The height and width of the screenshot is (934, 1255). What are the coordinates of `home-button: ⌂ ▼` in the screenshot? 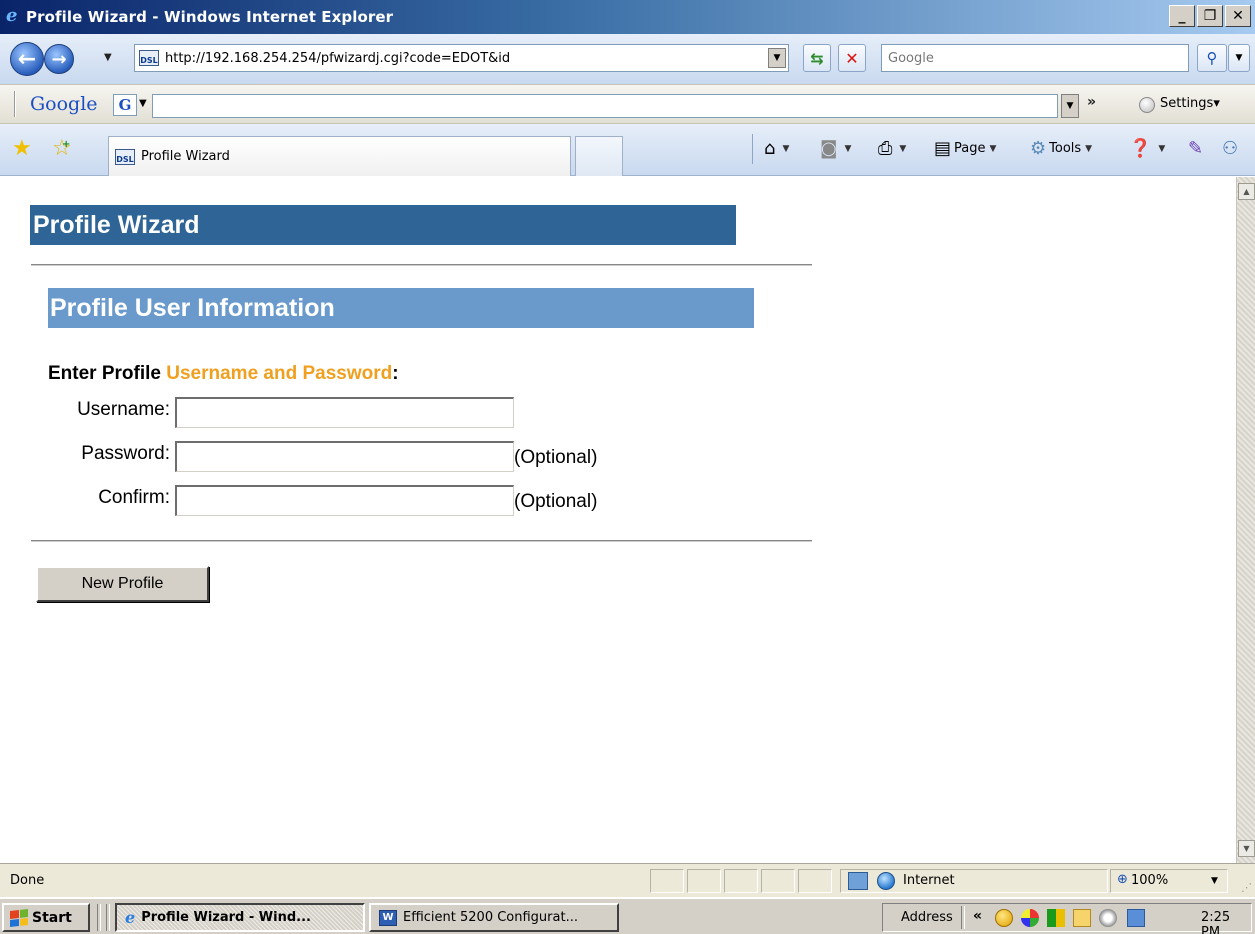 It's located at (776, 148).